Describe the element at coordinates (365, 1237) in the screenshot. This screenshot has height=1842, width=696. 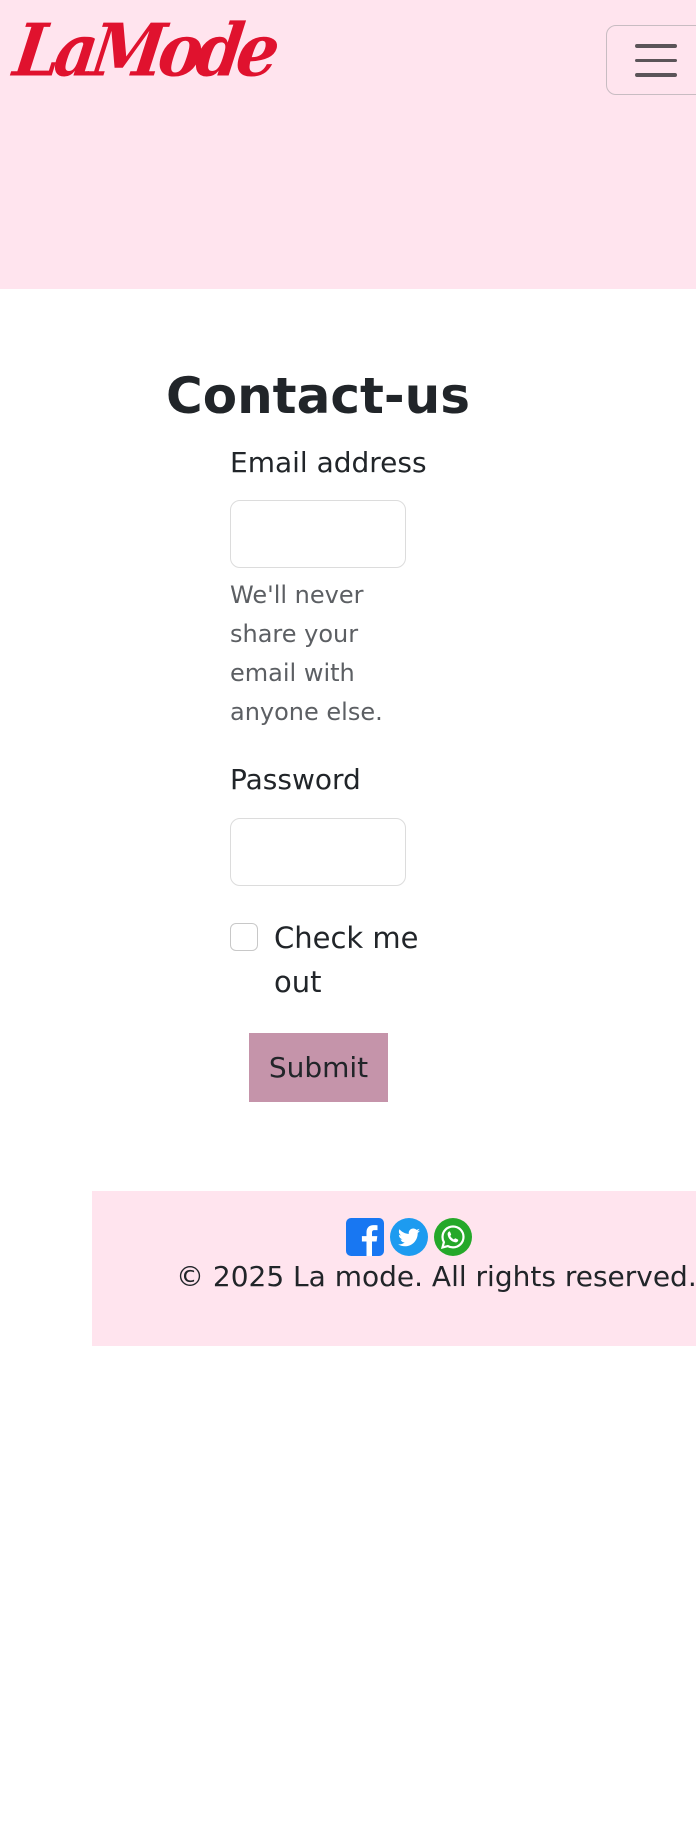
I see `facebook-icon` at that location.